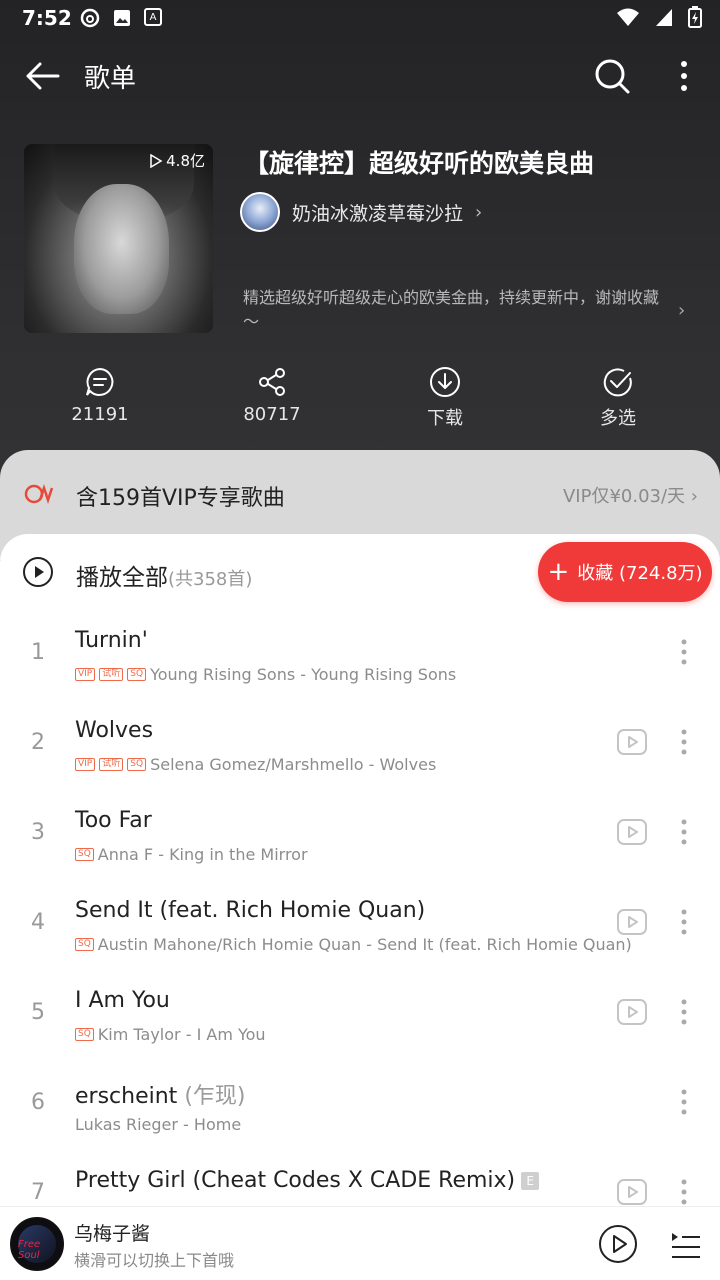 The width and height of the screenshot is (720, 1280). Describe the element at coordinates (445, 398) in the screenshot. I see `download-button: 下载` at that location.